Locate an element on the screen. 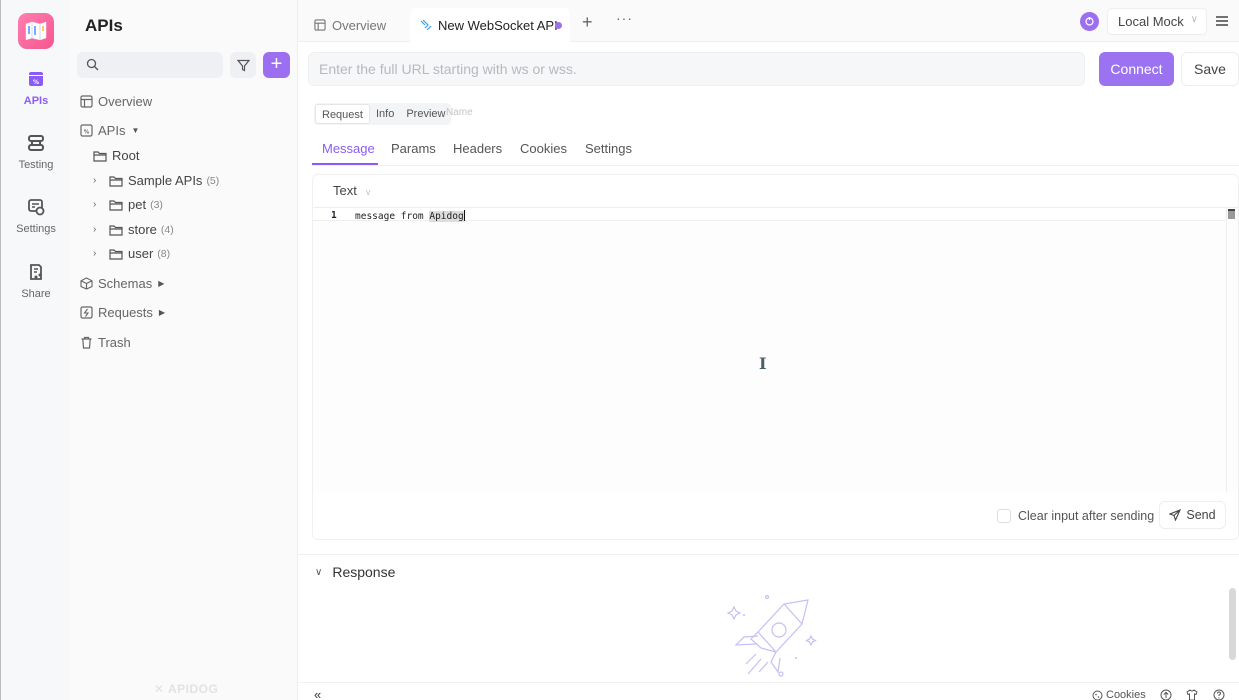 The height and width of the screenshot is (700, 1239). send-icon is located at coordinates (1175, 515).